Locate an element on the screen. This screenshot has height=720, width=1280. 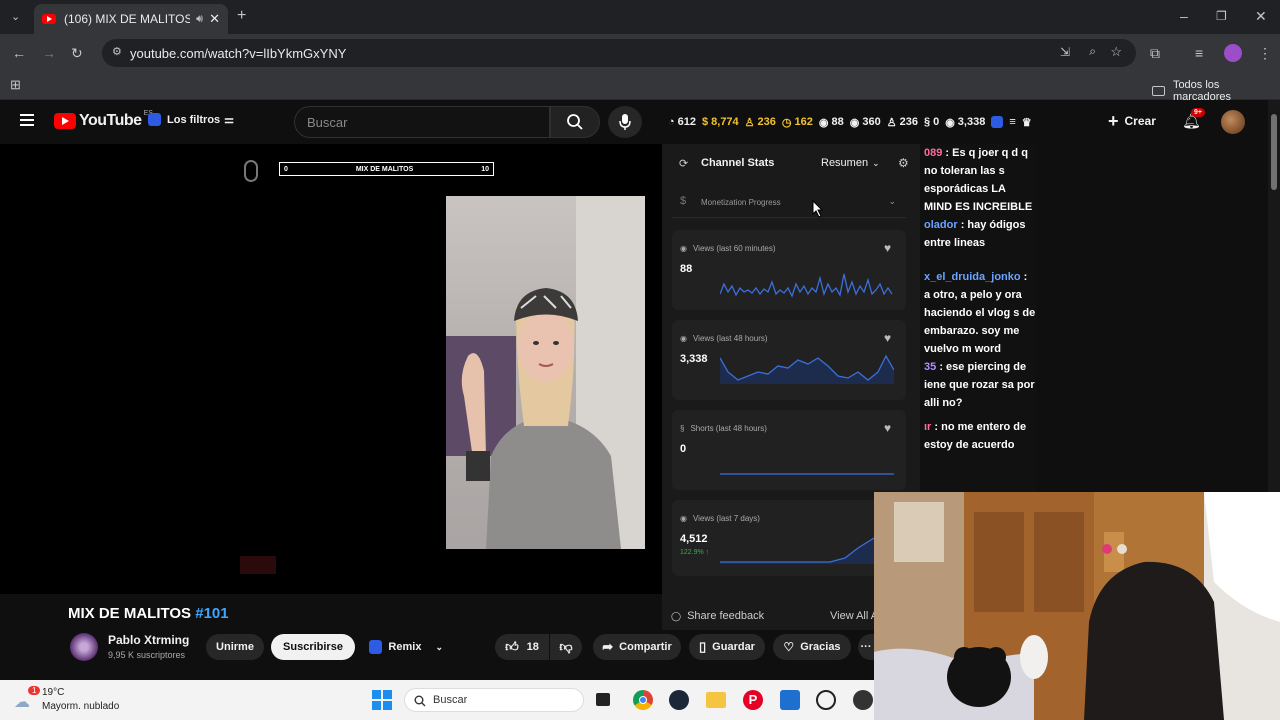
voice-search-button is located at coordinates (625, 122).